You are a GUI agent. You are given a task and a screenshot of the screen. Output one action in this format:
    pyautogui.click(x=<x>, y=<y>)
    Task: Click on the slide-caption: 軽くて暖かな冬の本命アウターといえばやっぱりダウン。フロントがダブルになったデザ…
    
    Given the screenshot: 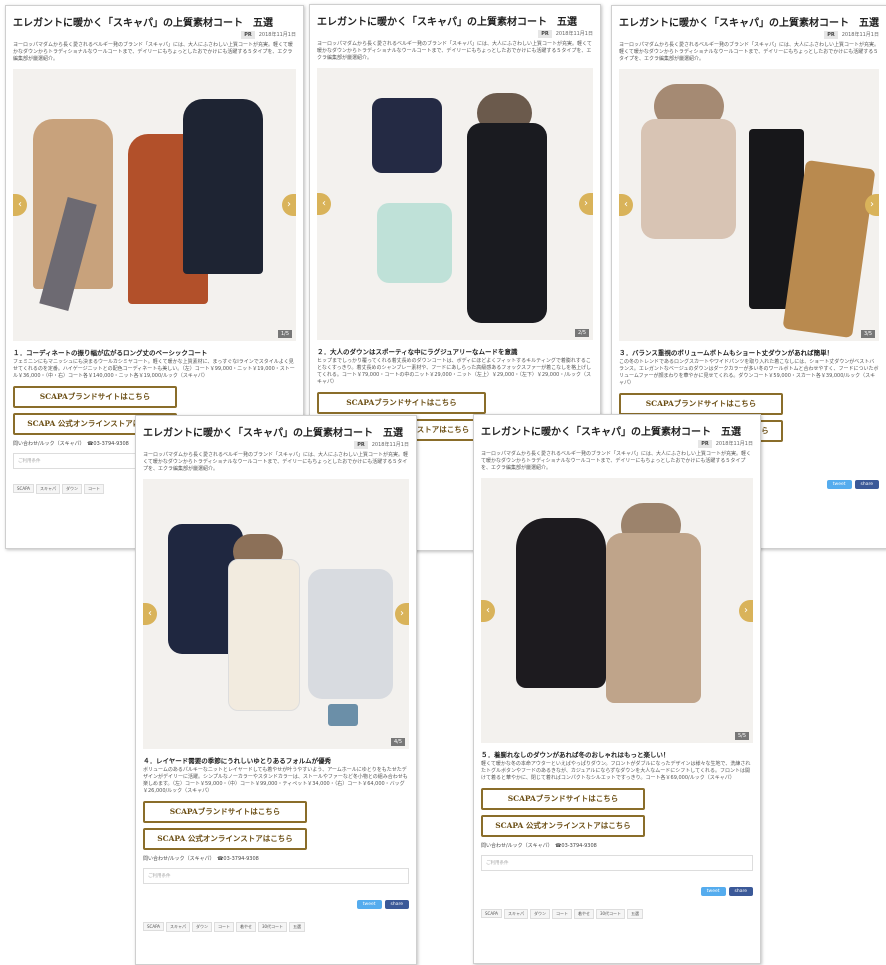 What is the action you would take?
    pyautogui.click(x=616, y=771)
    